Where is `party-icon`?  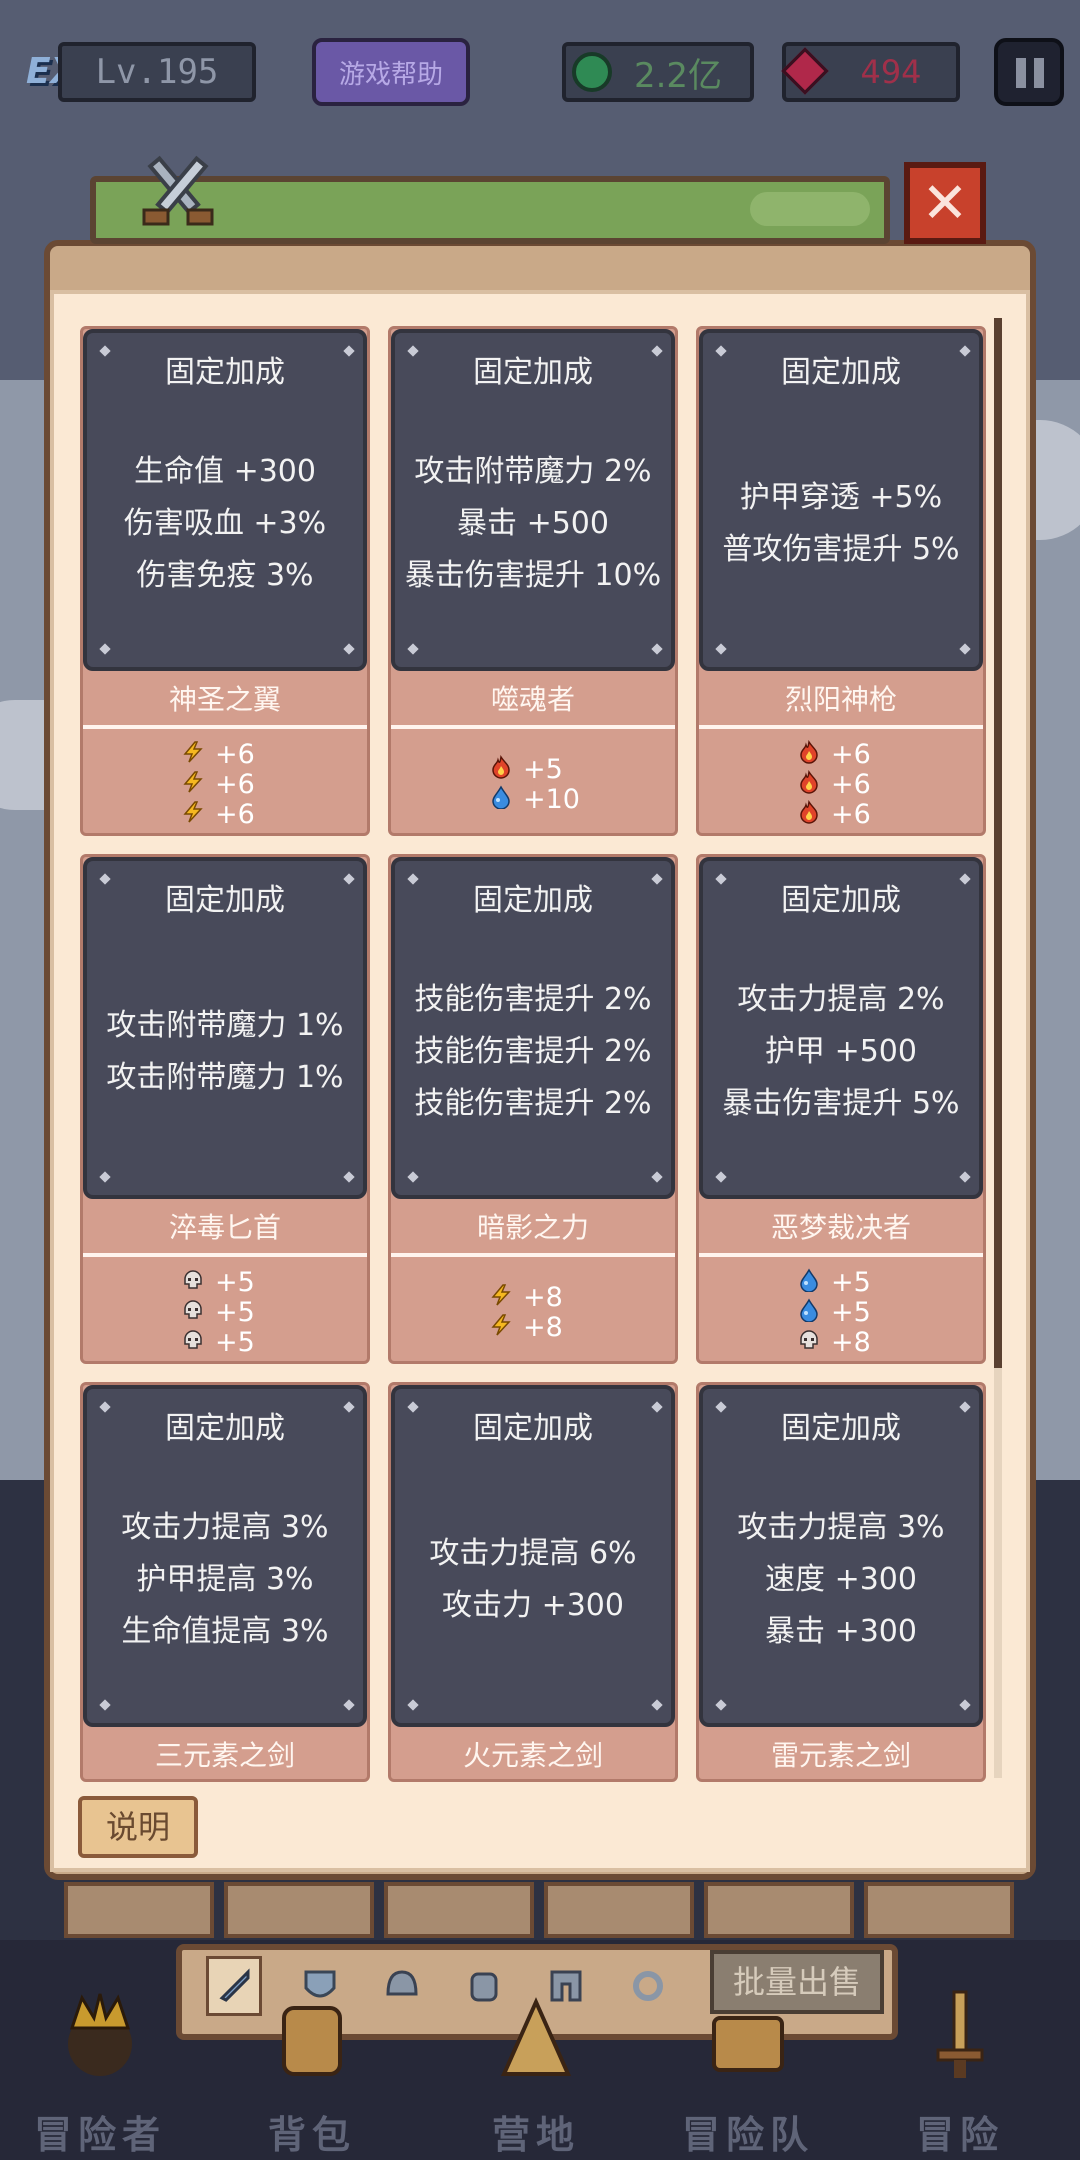 party-icon is located at coordinates (748, 2044).